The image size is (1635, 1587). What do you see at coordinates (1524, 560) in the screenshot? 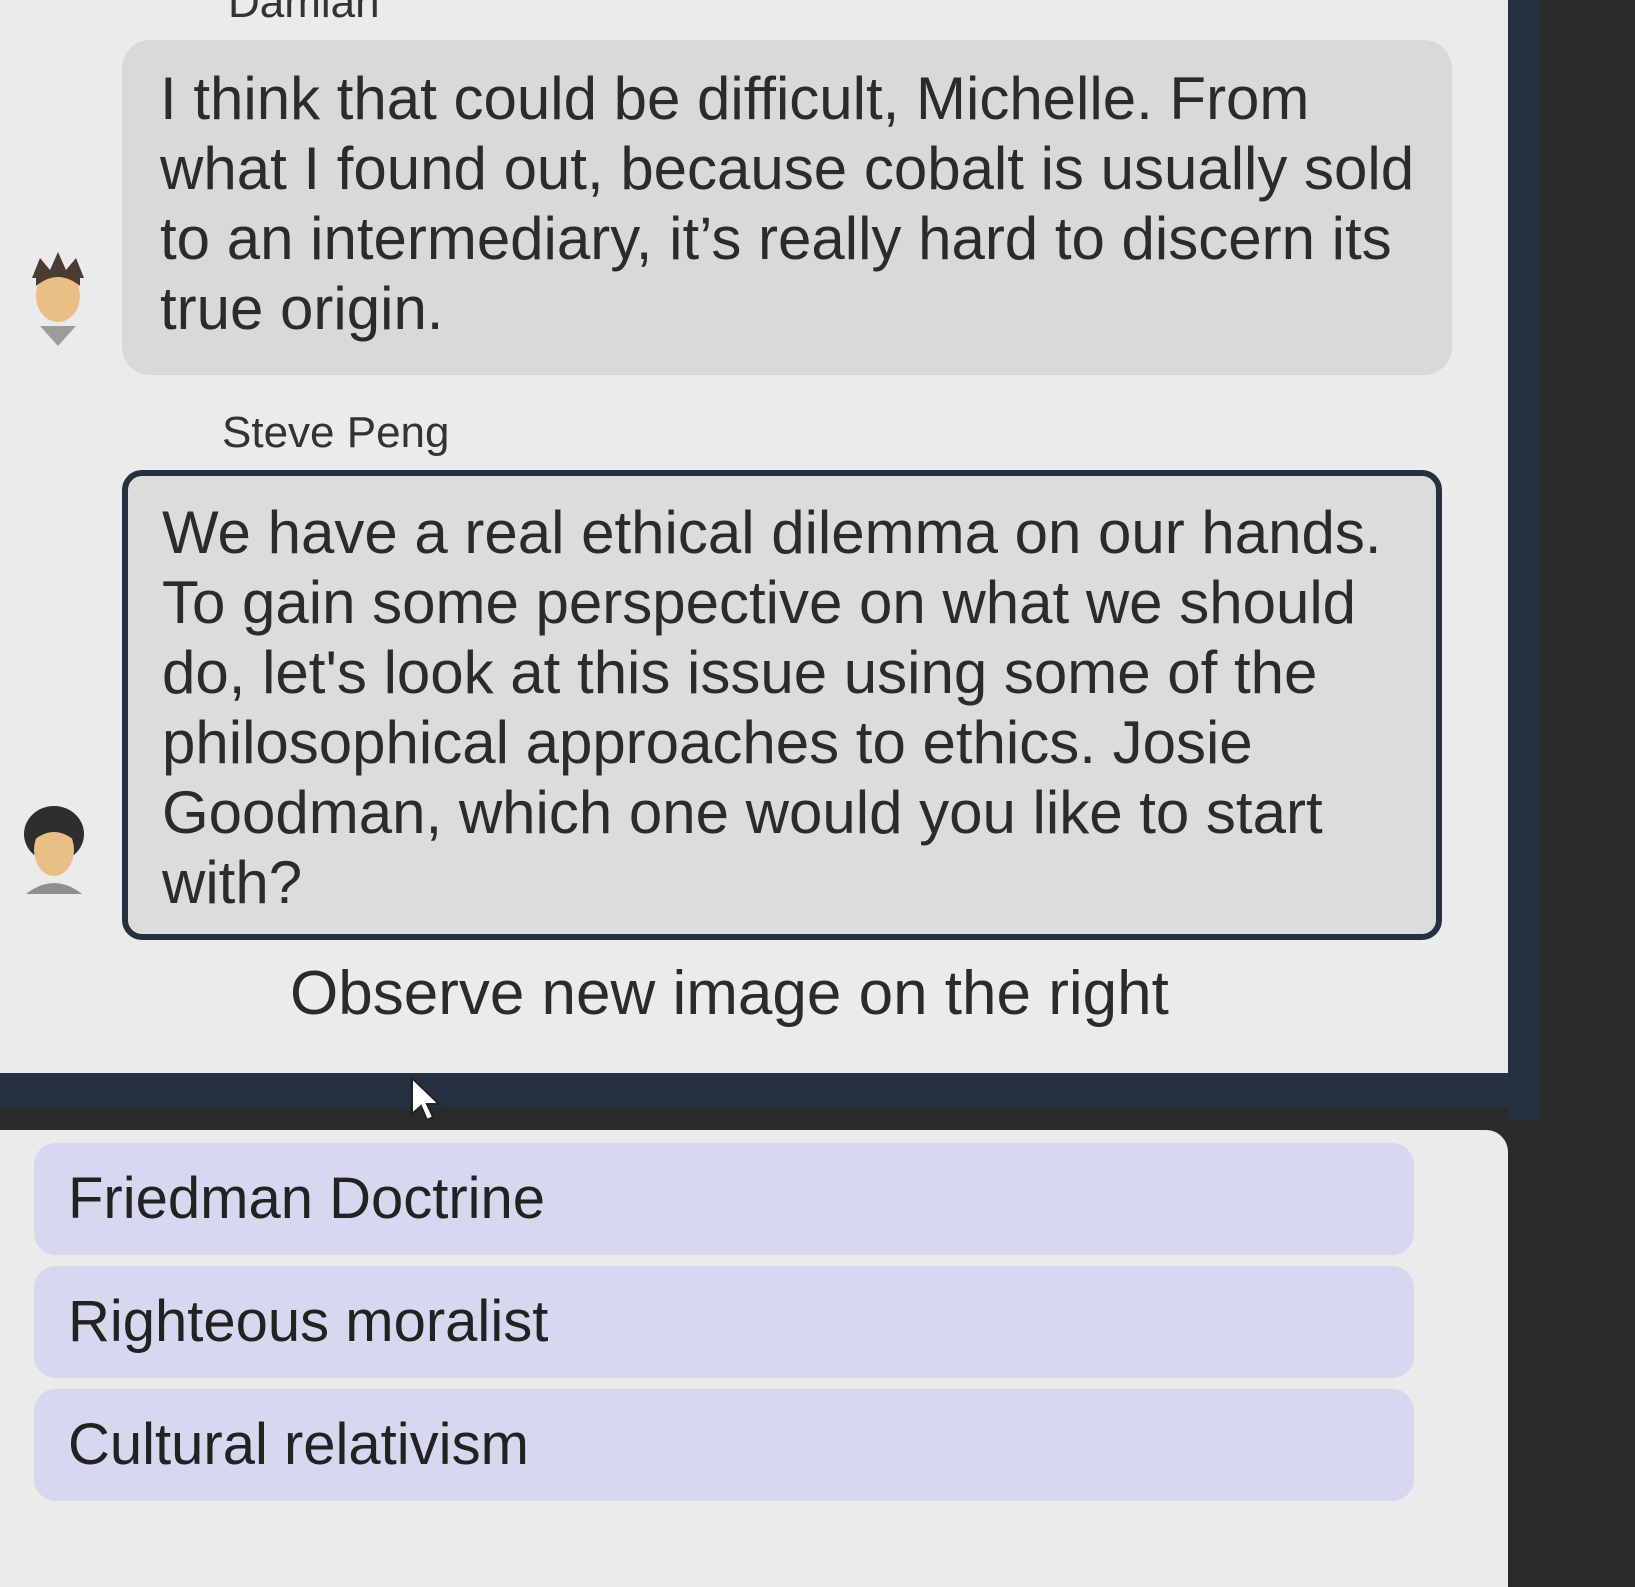
I see `panel-border-right` at bounding box center [1524, 560].